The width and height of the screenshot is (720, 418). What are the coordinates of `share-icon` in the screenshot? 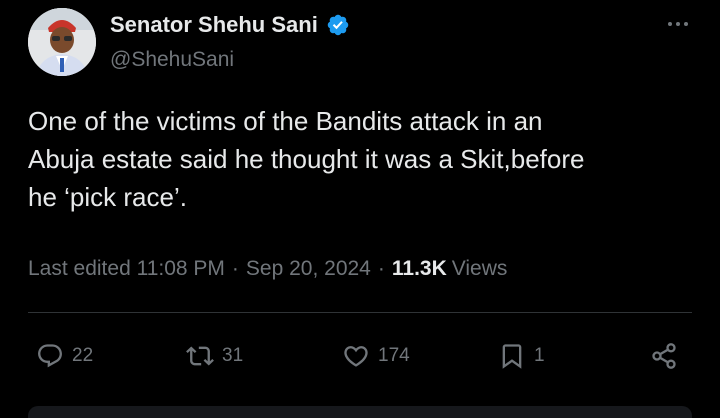 It's located at (664, 356).